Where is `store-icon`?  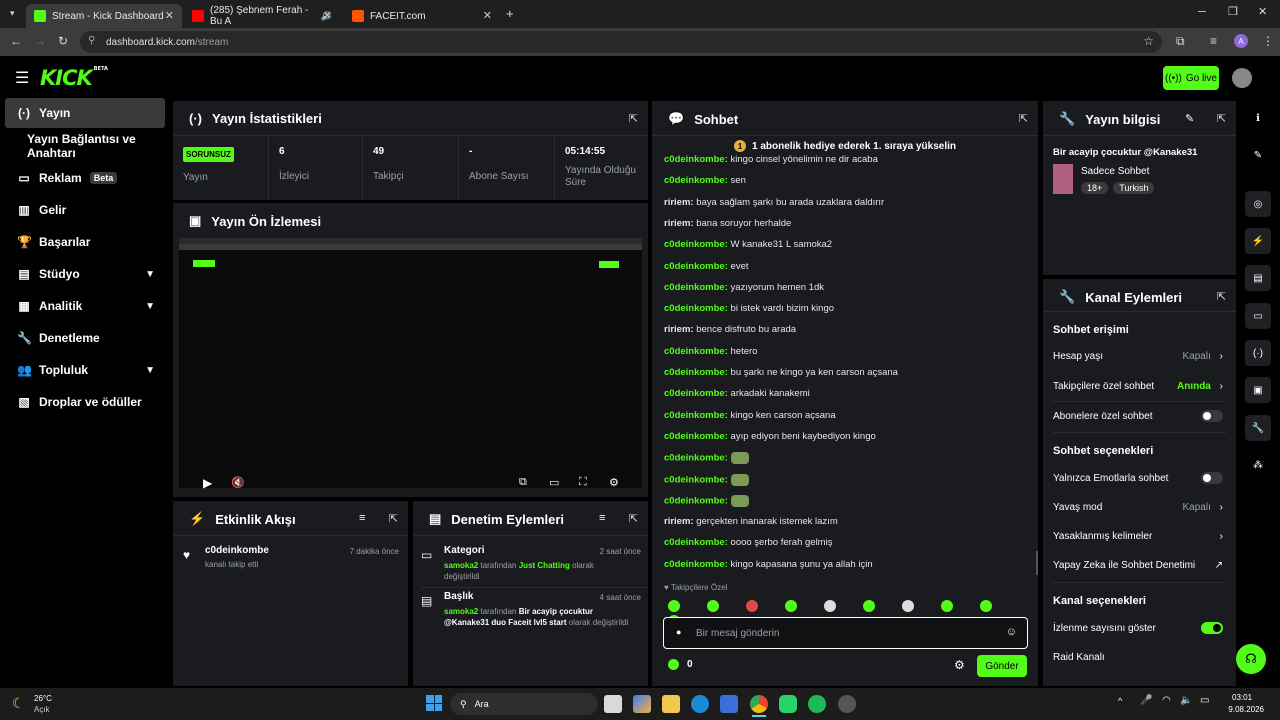 store-icon is located at coordinates (729, 704).